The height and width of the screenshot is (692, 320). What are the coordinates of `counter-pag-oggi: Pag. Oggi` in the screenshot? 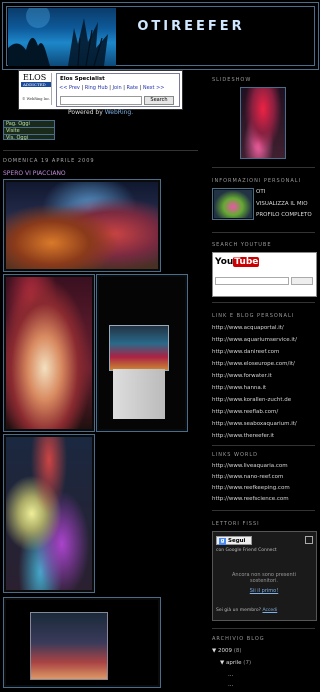 It's located at (29, 124).